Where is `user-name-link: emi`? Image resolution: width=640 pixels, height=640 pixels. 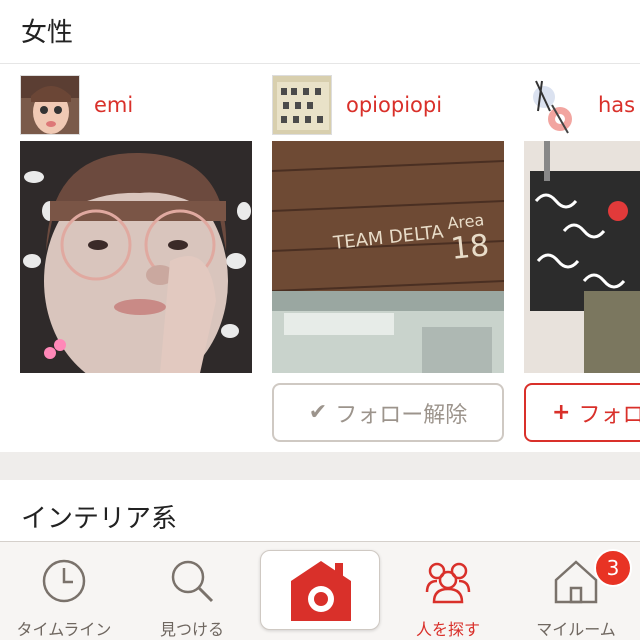 user-name-link: emi is located at coordinates (113, 105).